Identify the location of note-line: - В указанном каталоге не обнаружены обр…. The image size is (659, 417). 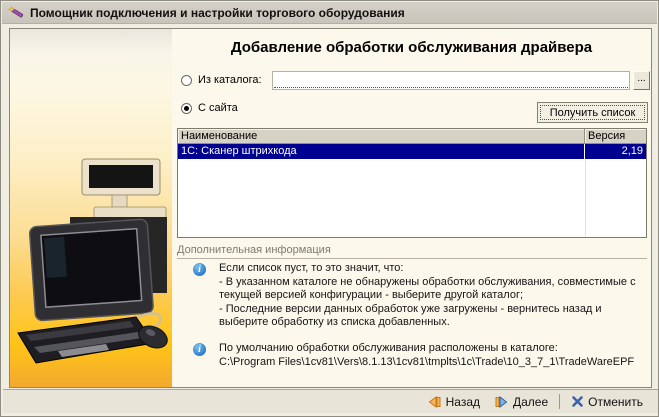
(427, 288).